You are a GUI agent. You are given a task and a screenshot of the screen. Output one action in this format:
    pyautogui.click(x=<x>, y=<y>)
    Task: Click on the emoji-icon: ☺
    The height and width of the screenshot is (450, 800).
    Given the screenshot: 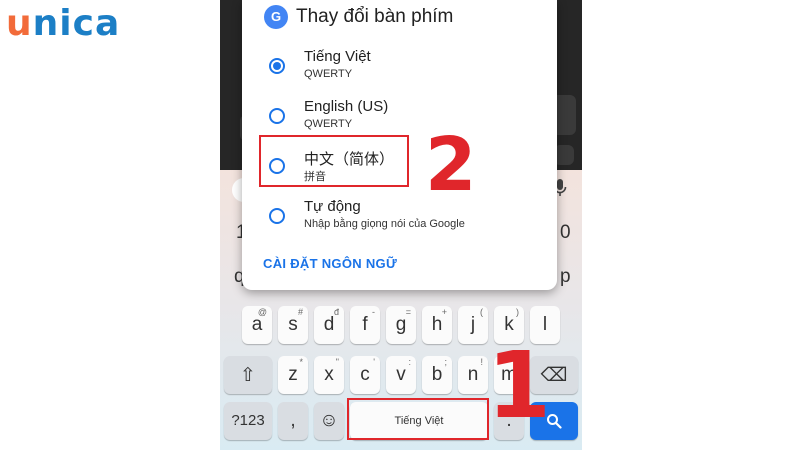 What is the action you would take?
    pyautogui.click(x=329, y=420)
    